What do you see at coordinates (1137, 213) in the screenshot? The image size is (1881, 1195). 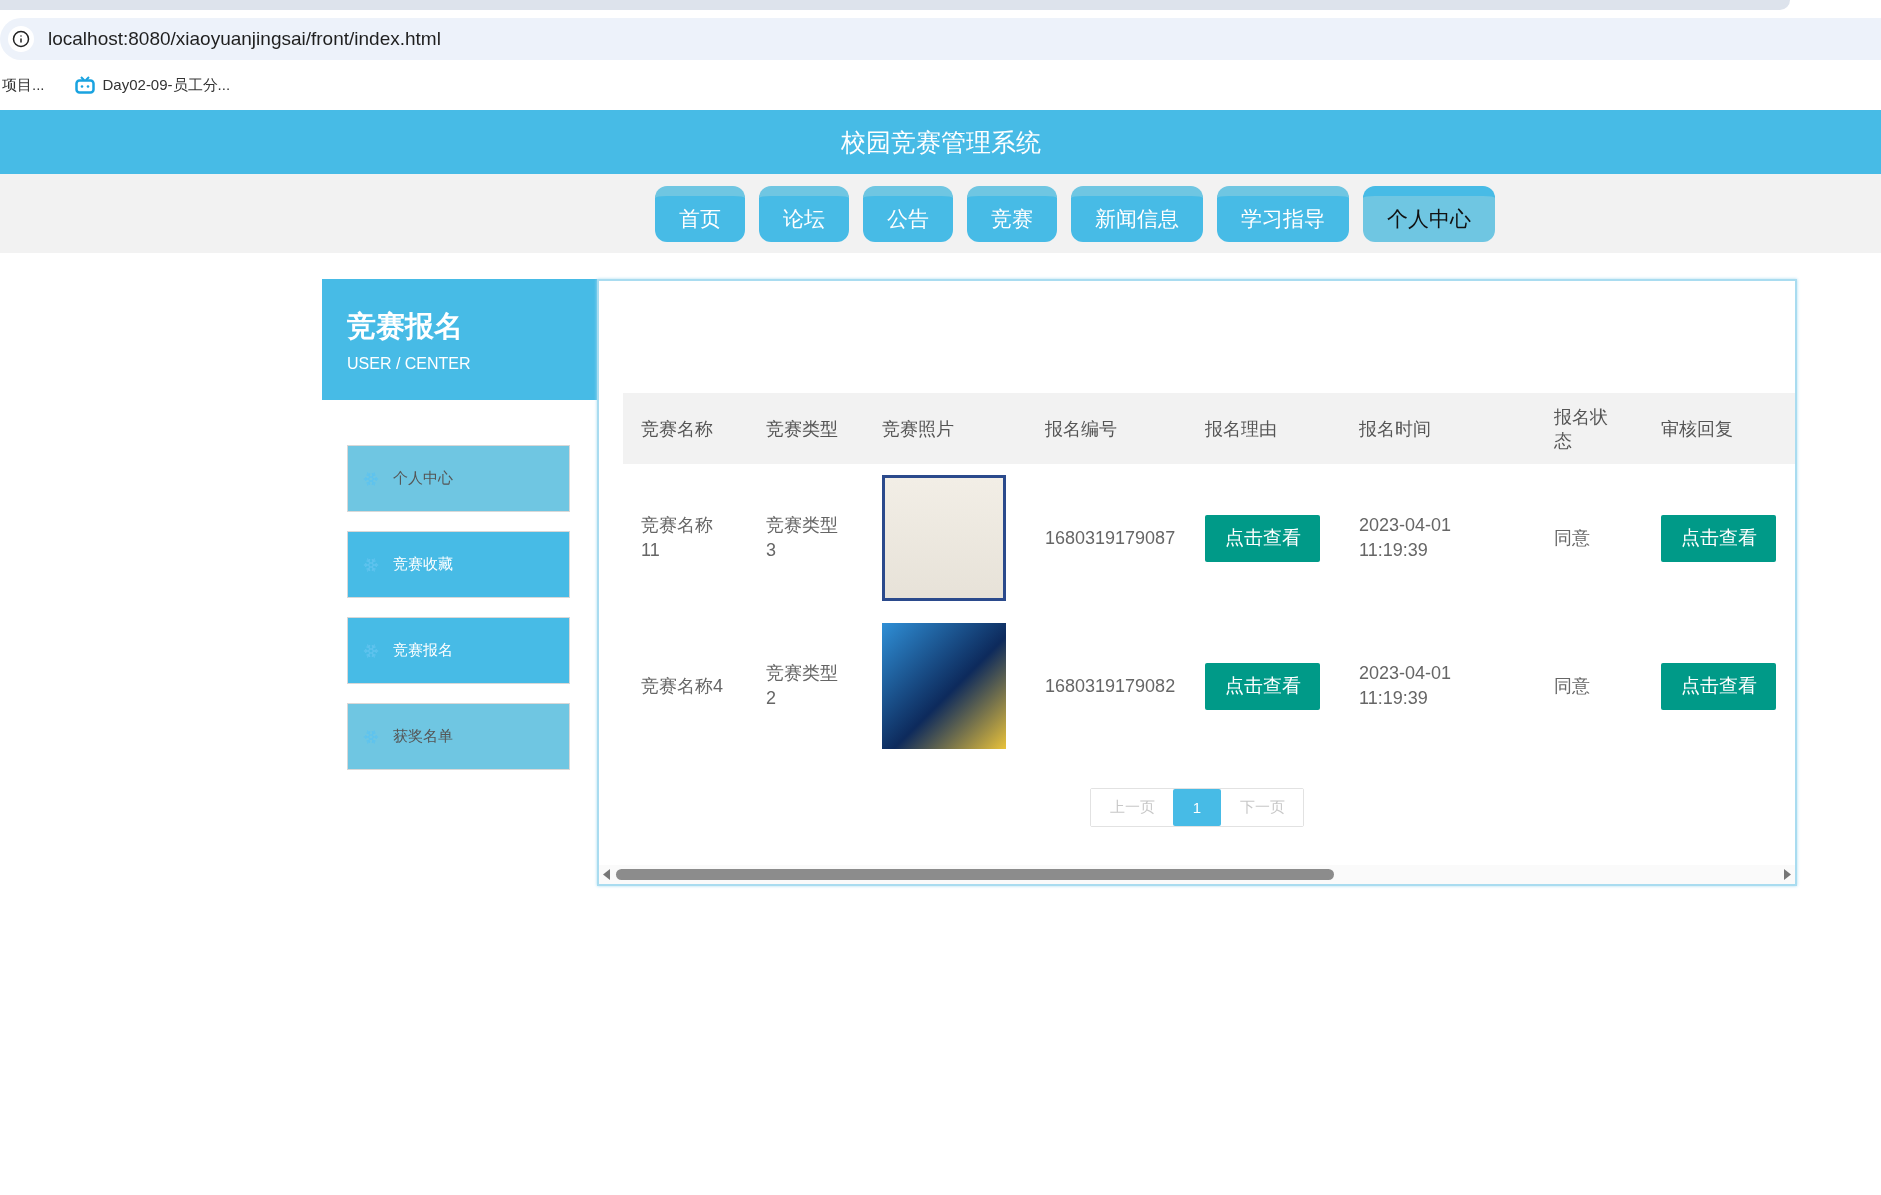 I see `nav-tab: 新闻信息` at bounding box center [1137, 213].